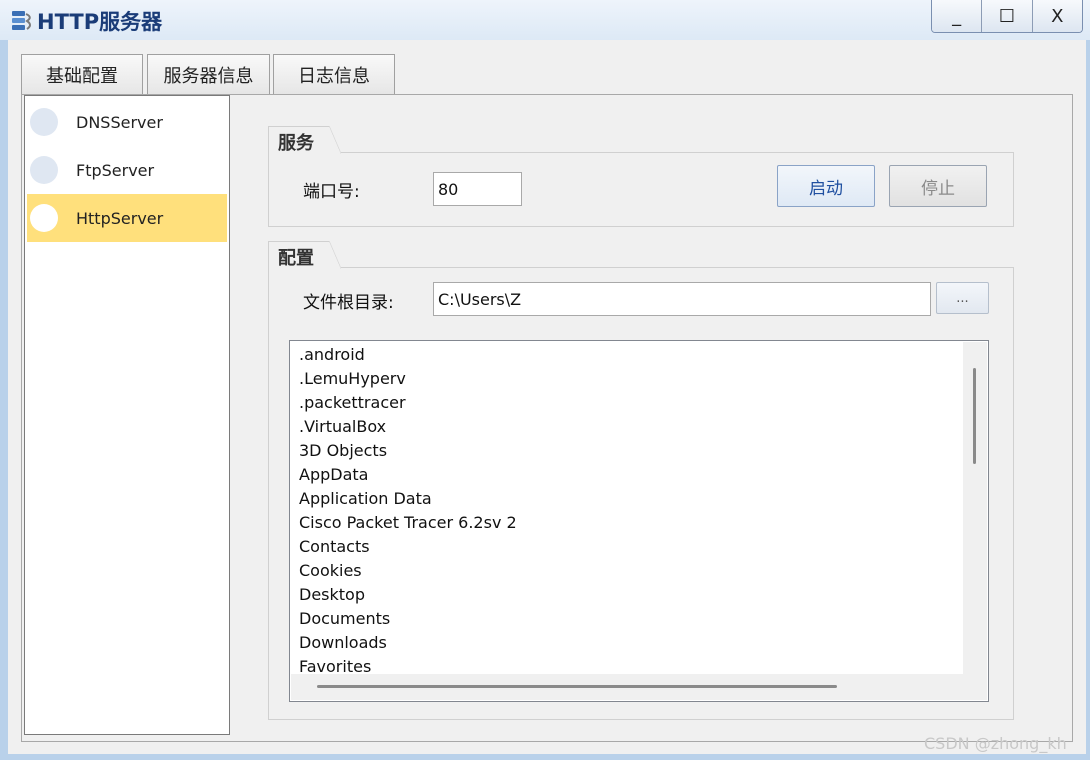 Image resolution: width=1090 pixels, height=760 pixels. I want to click on service-group: 服务 端口号: 启动 停止, so click(641, 176).